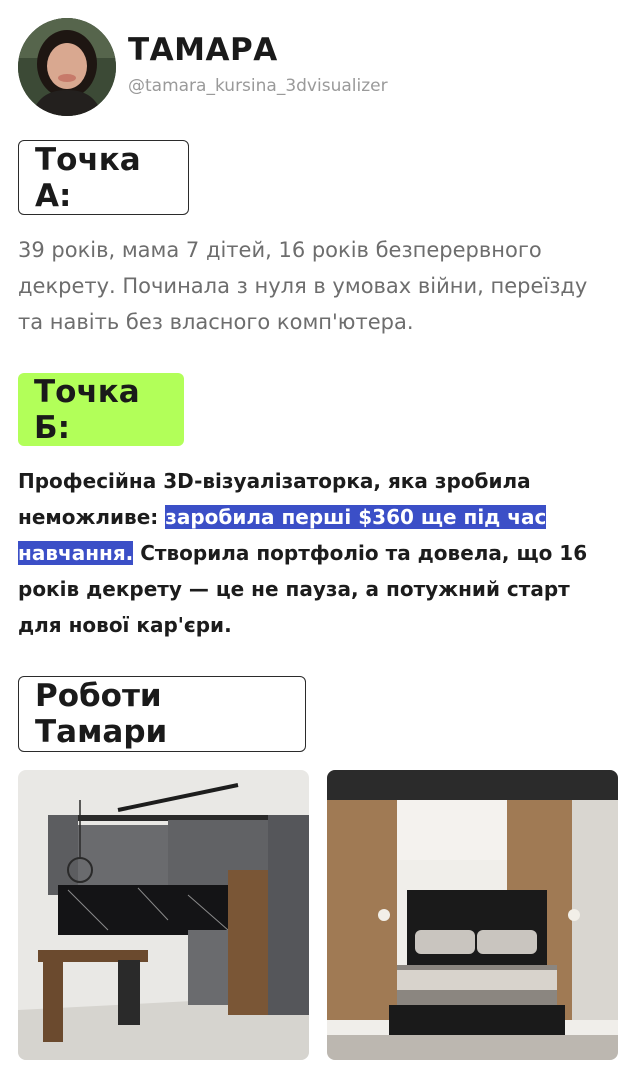 This screenshot has height=1080, width=634. I want to click on bedroom-render-image, so click(472, 915).